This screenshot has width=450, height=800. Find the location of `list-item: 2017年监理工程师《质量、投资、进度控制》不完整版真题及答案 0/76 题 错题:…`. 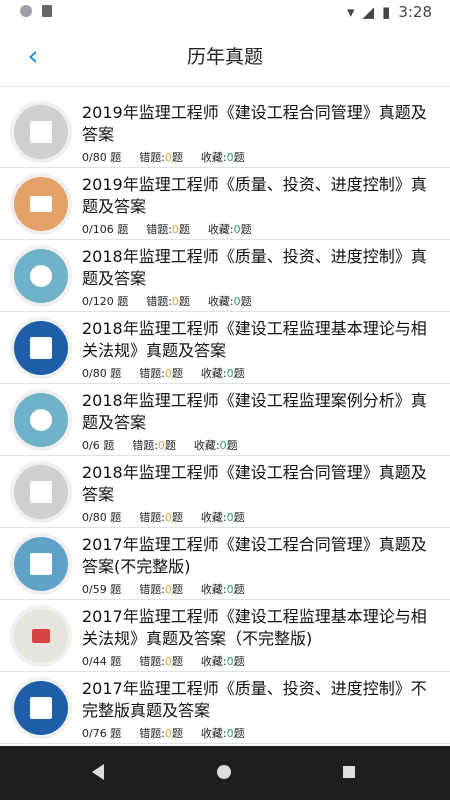

list-item: 2017年监理工程师《质量、投资、进度控制》不完整版真题及答案 0/76 题 错题:… is located at coordinates (225, 708).